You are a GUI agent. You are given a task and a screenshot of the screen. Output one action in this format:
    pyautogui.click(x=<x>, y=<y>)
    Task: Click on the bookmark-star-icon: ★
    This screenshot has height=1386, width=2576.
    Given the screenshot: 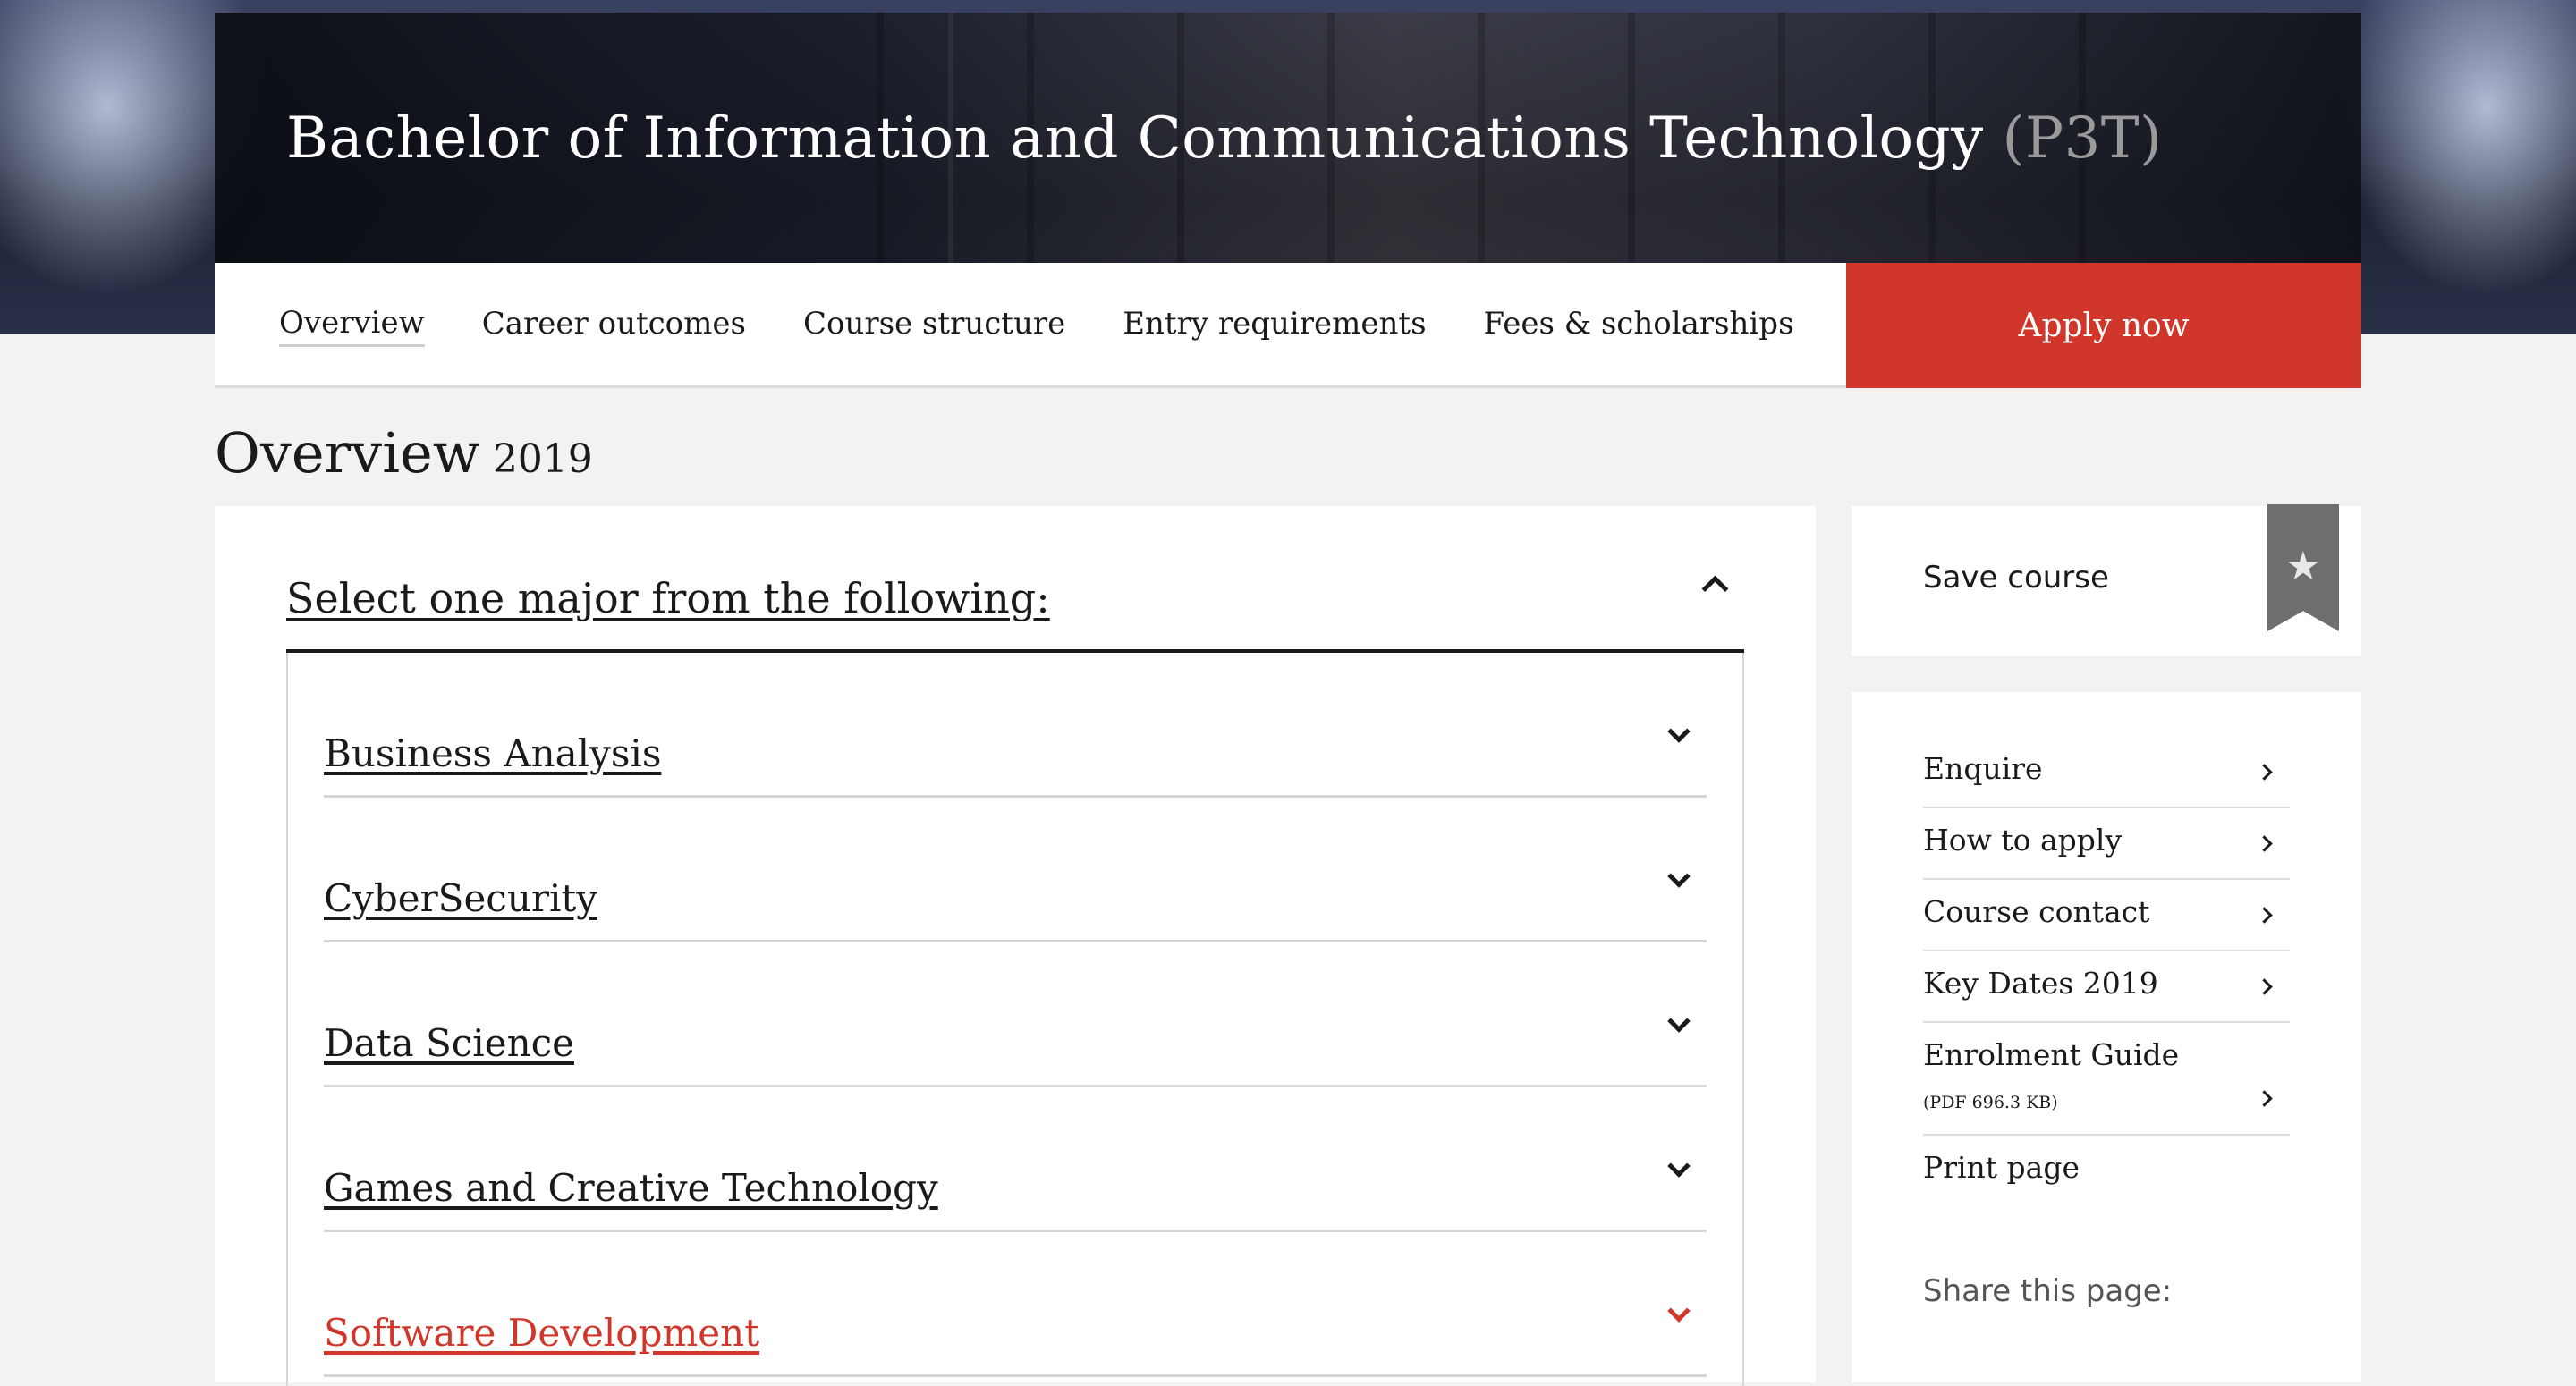 What is the action you would take?
    pyautogui.click(x=2303, y=567)
    